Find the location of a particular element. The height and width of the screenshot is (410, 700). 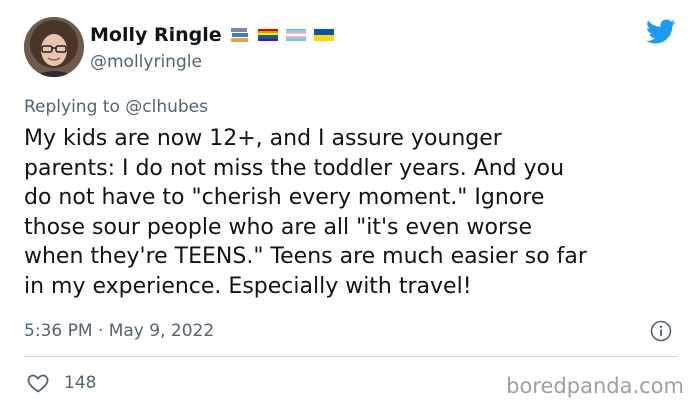

like-action: 148 is located at coordinates (61, 383).